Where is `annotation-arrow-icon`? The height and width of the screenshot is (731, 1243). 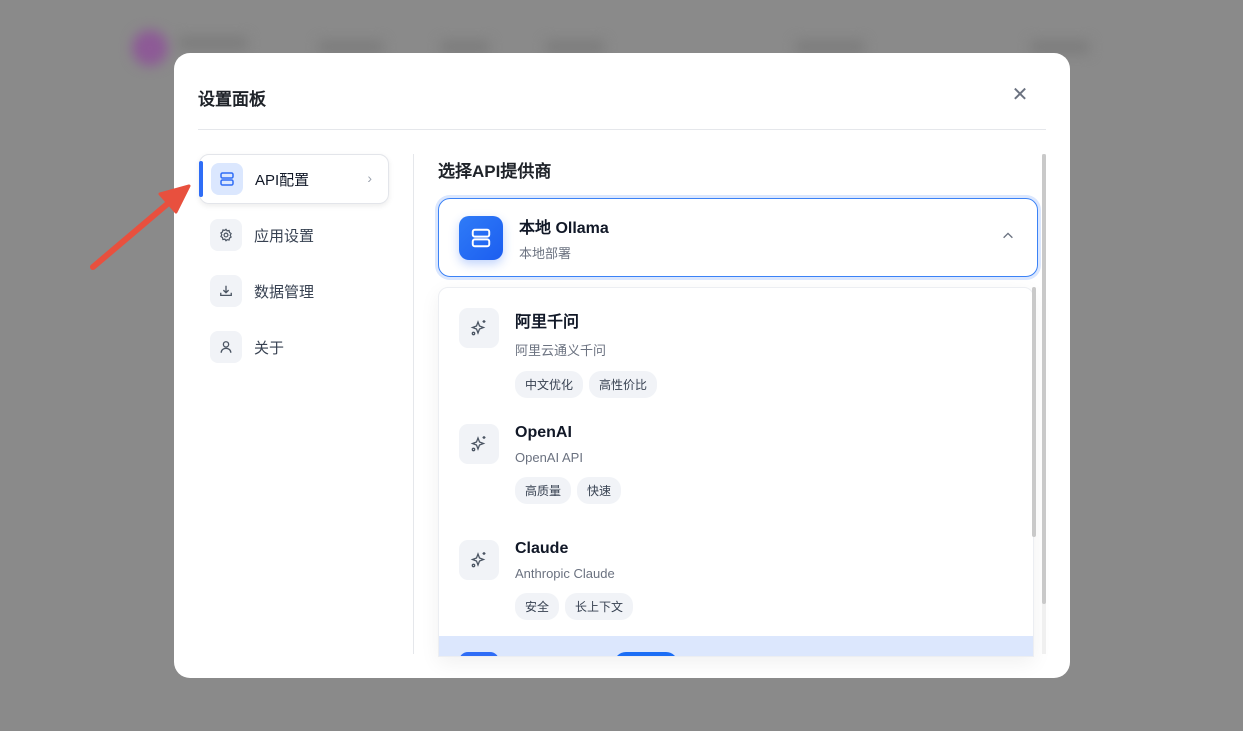
annotation-arrow-icon is located at coordinates (140, 227).